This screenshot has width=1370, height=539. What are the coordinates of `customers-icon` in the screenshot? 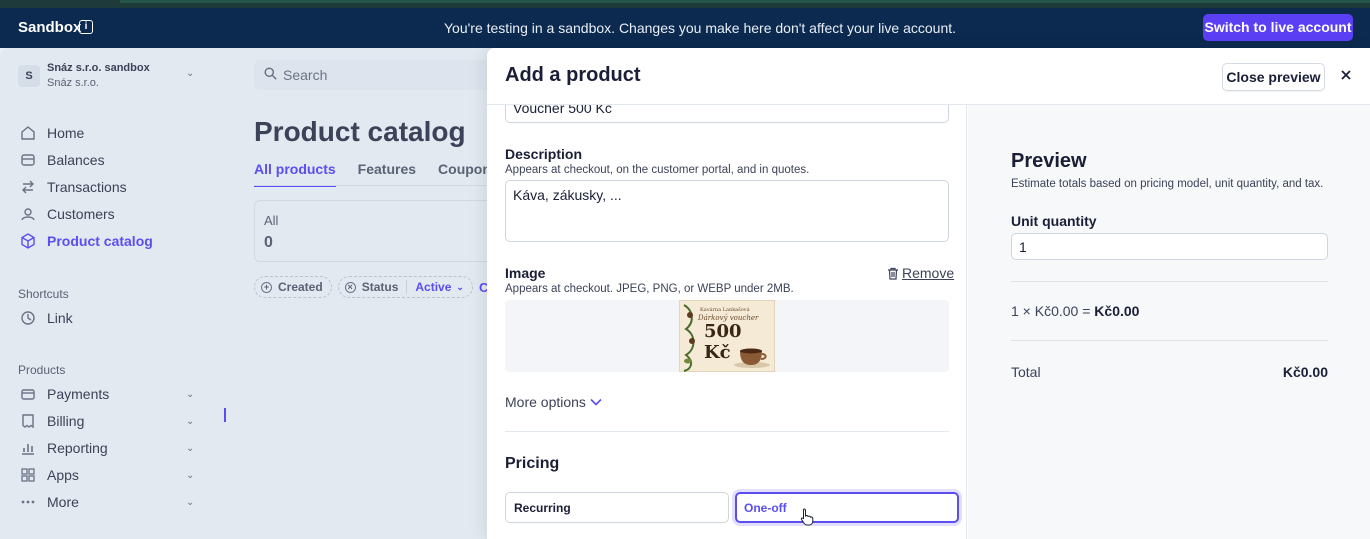 It's located at (28, 214).